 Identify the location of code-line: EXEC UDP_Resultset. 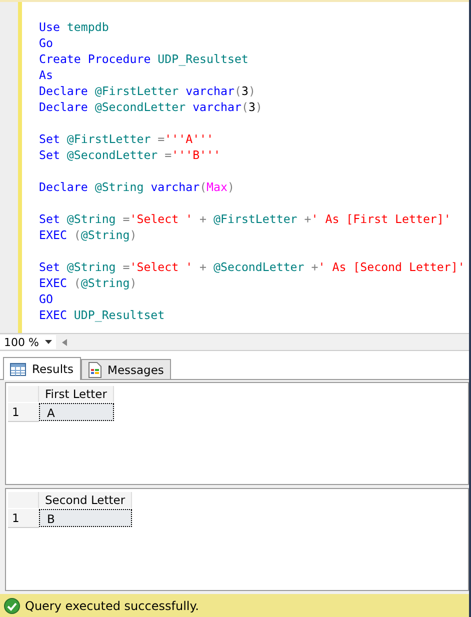
(102, 315).